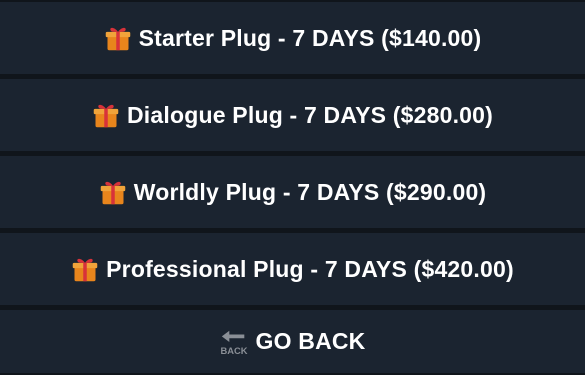 This screenshot has height=375, width=585. Describe the element at coordinates (234, 351) in the screenshot. I see `back-icon-text: BACK` at that location.